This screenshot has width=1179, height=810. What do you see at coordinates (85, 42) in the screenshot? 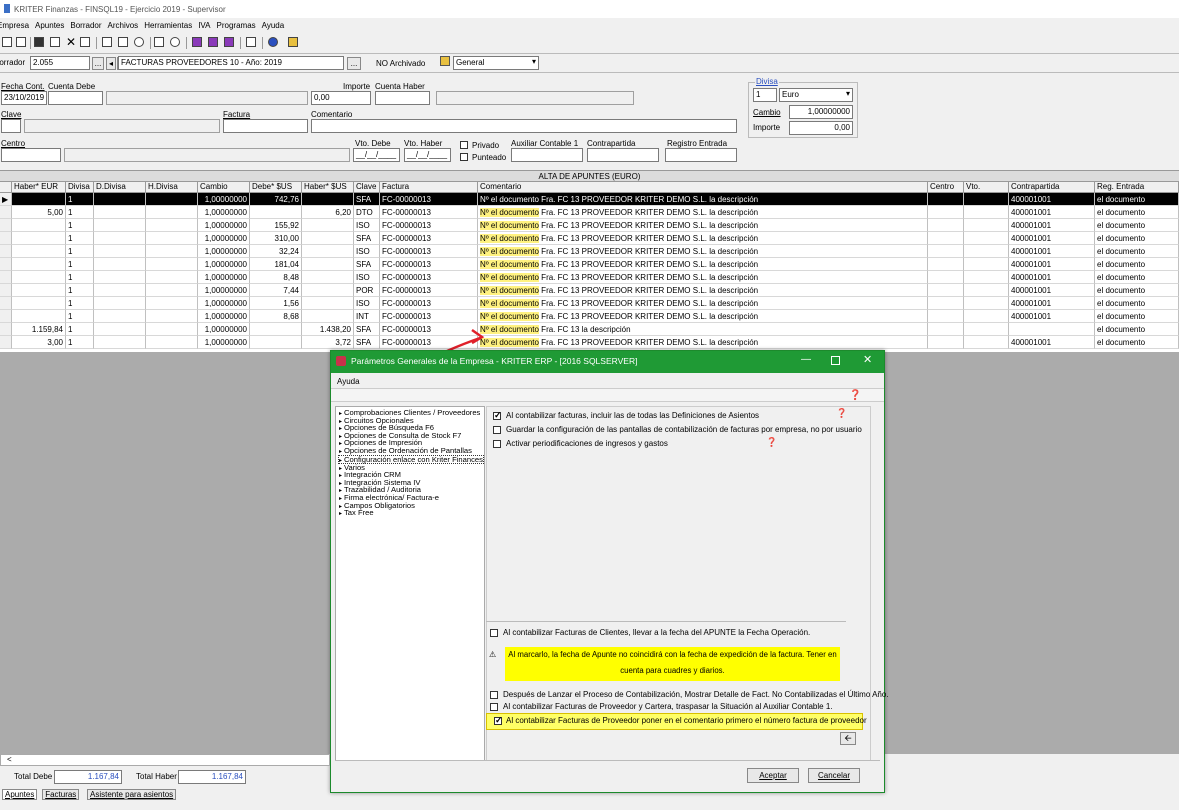
I see `zoom-icon` at bounding box center [85, 42].